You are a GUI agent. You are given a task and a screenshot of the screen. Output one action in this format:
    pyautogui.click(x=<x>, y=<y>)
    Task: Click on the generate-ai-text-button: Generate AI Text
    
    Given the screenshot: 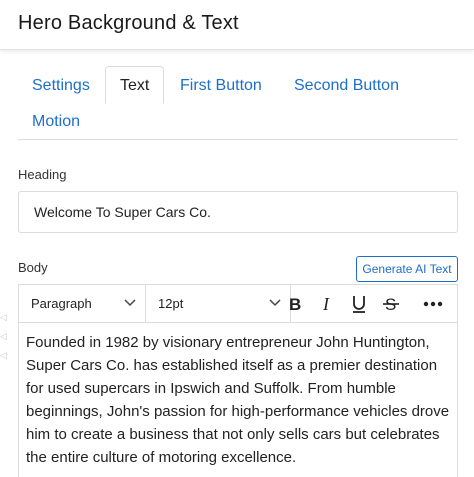 What is the action you would take?
    pyautogui.click(x=407, y=269)
    